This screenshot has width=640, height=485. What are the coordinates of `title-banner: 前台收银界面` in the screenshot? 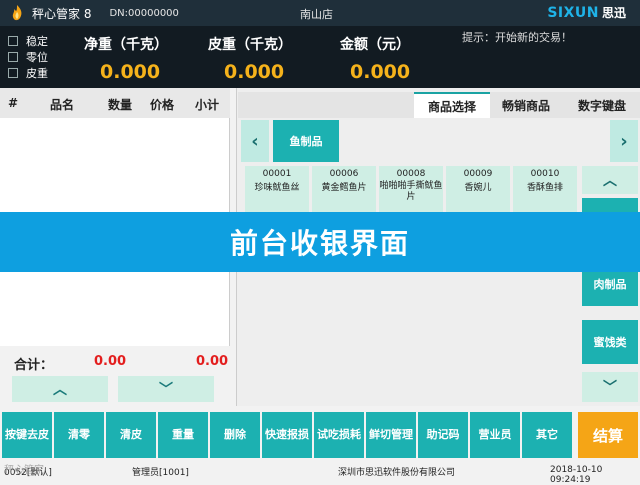 It's located at (320, 242).